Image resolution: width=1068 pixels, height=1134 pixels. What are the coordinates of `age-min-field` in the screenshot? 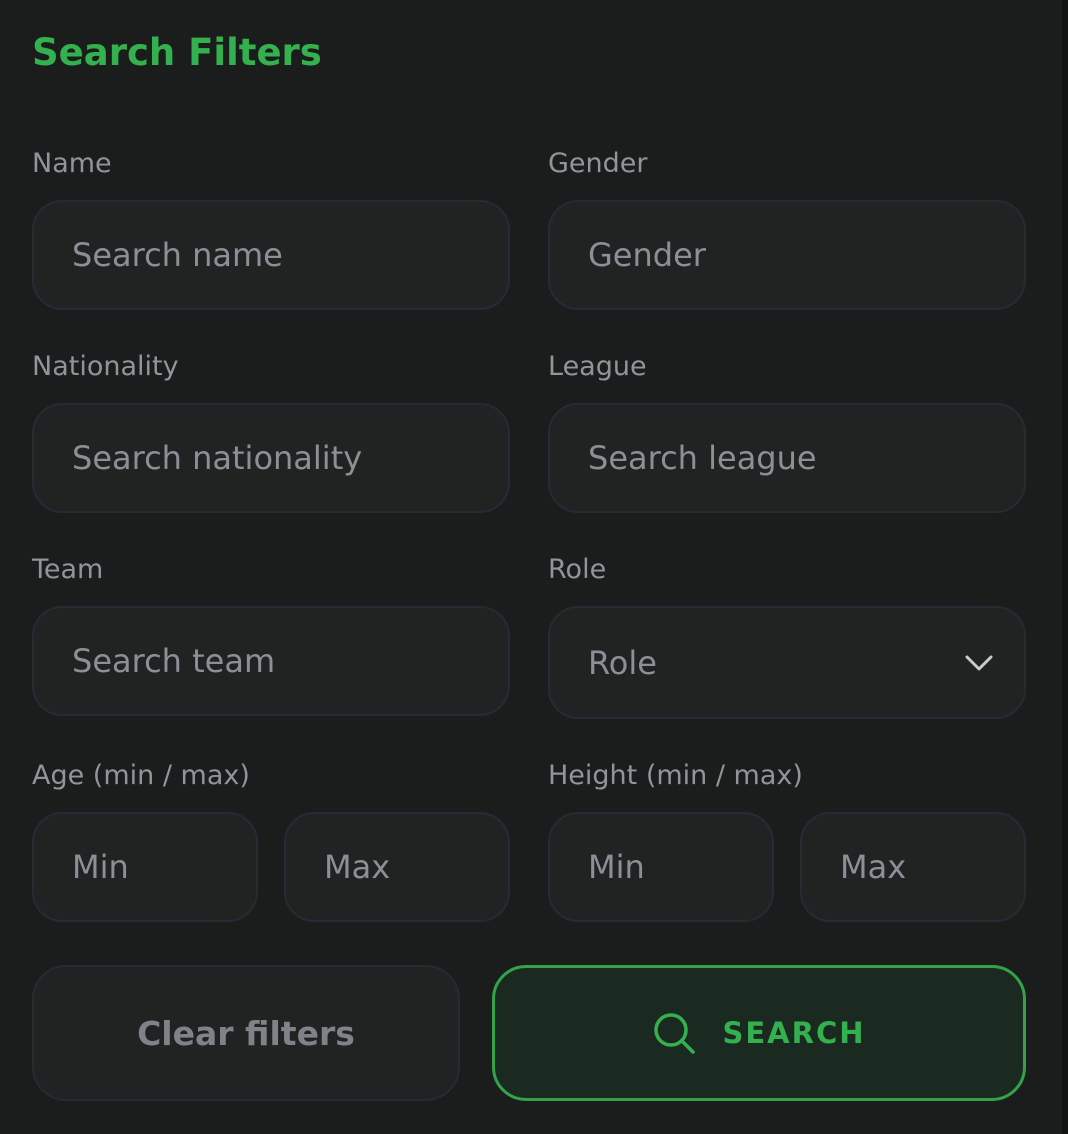 It's located at (145, 867).